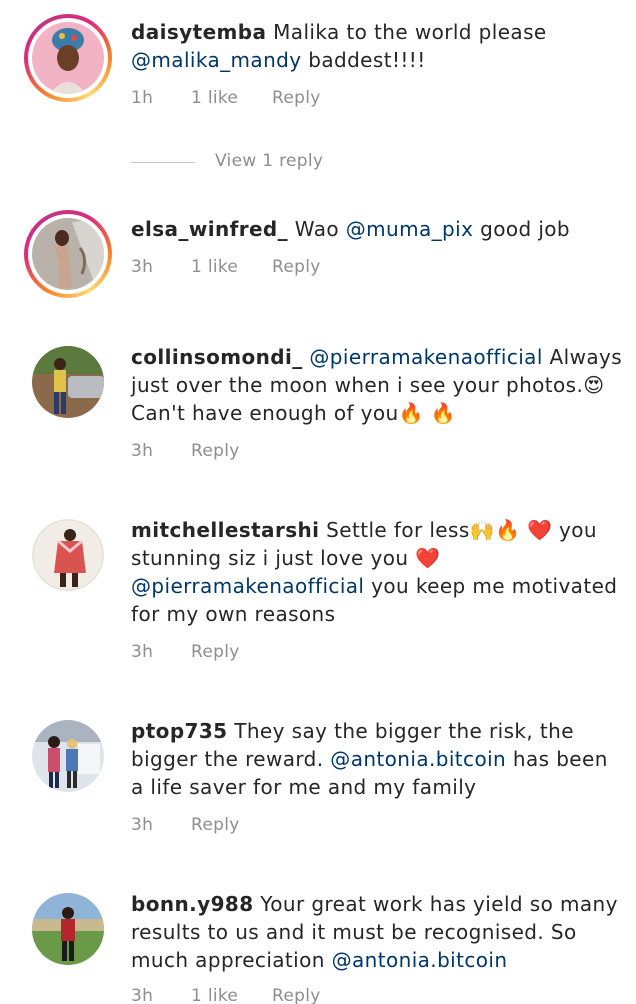 Image resolution: width=636 pixels, height=1004 pixels. I want to click on comment-username: elsa_winfred_, so click(209, 229).